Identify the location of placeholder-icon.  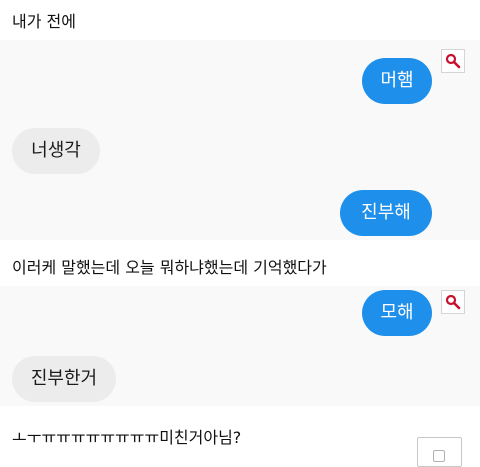
(439, 456).